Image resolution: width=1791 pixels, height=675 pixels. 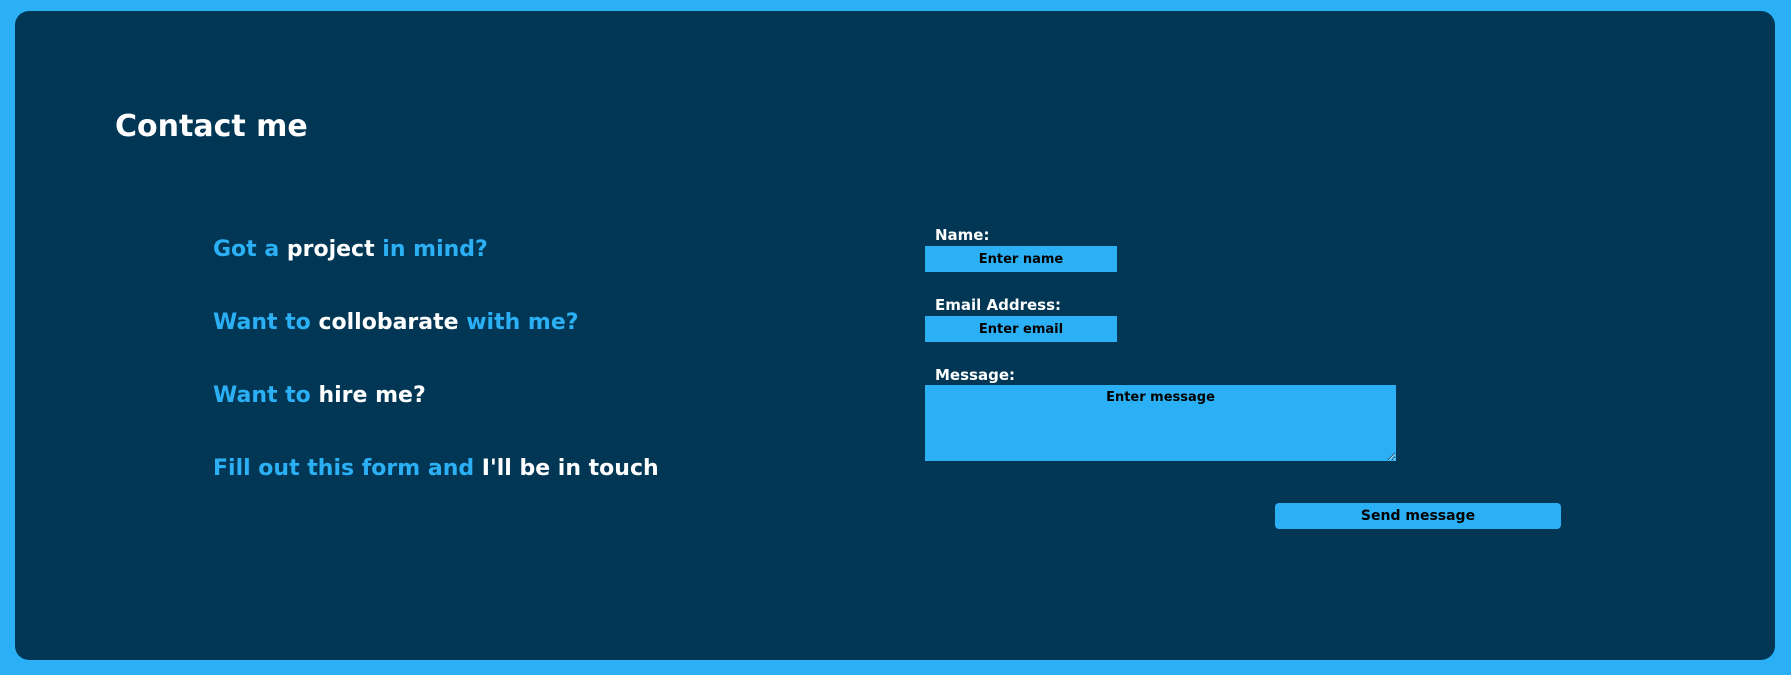 I want to click on email-input, so click(x=1021, y=329).